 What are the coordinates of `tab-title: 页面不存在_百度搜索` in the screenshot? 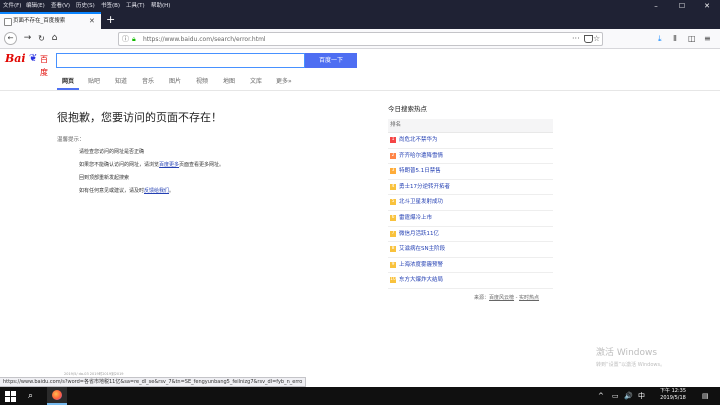 It's located at (39, 21).